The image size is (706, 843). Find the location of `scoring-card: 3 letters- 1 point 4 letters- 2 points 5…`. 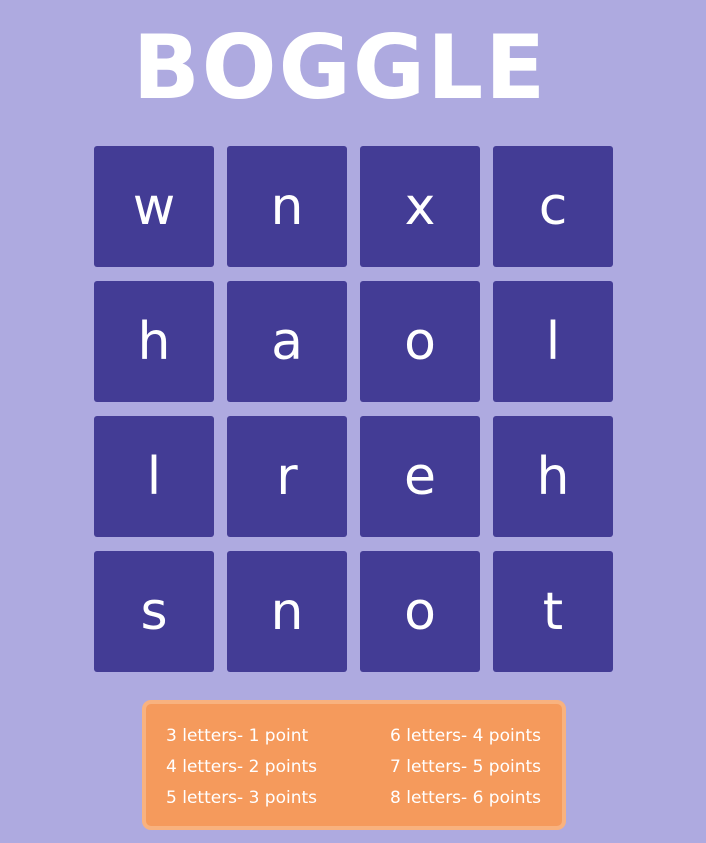

scoring-card: 3 letters- 1 point 4 letters- 2 points 5… is located at coordinates (354, 765).